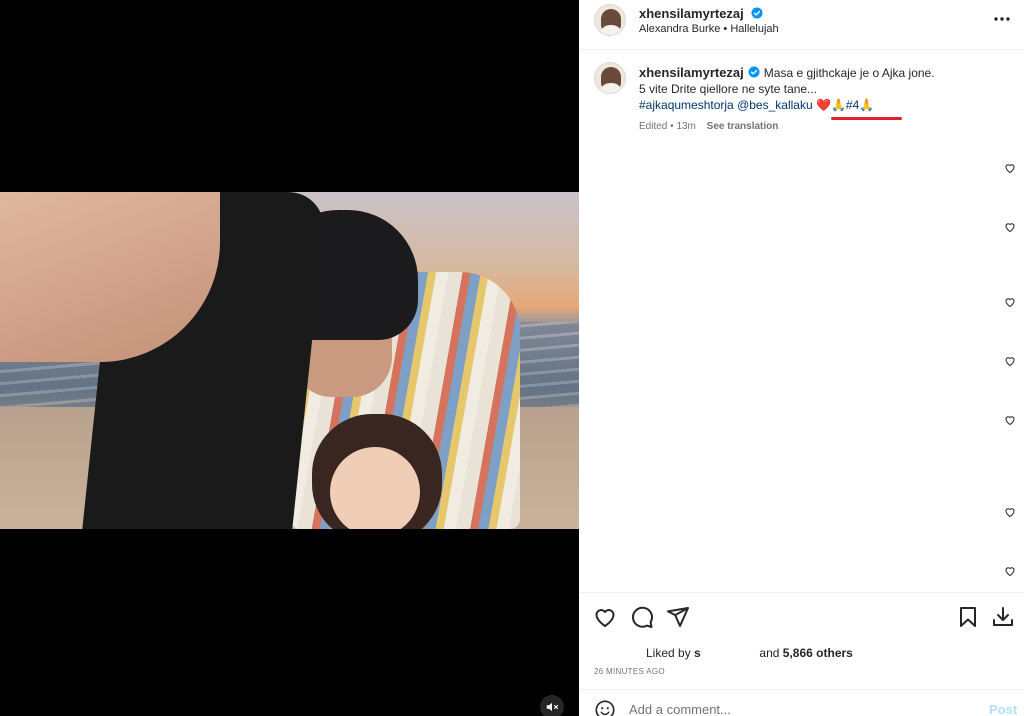 This screenshot has width=1024, height=716. I want to click on liked-by-summary: Liked by s and 5,866 others, so click(749, 653).